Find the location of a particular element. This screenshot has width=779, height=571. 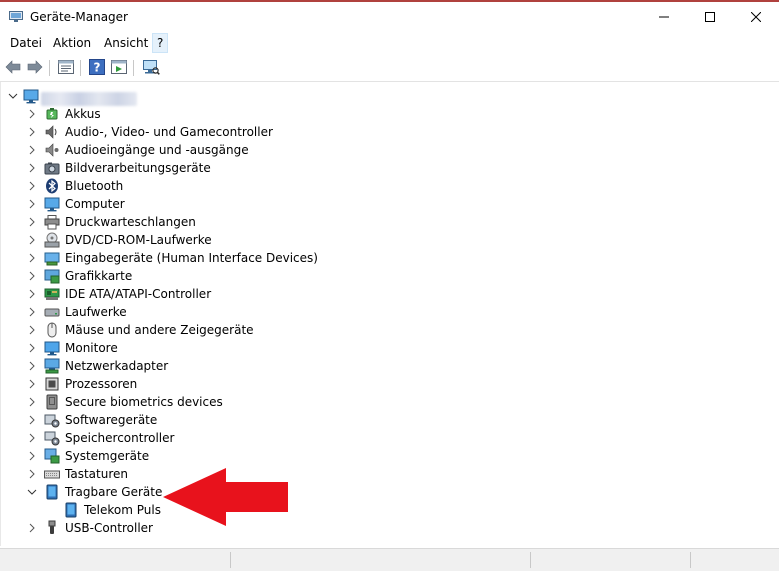

system-device-icon is located at coordinates (52, 456).